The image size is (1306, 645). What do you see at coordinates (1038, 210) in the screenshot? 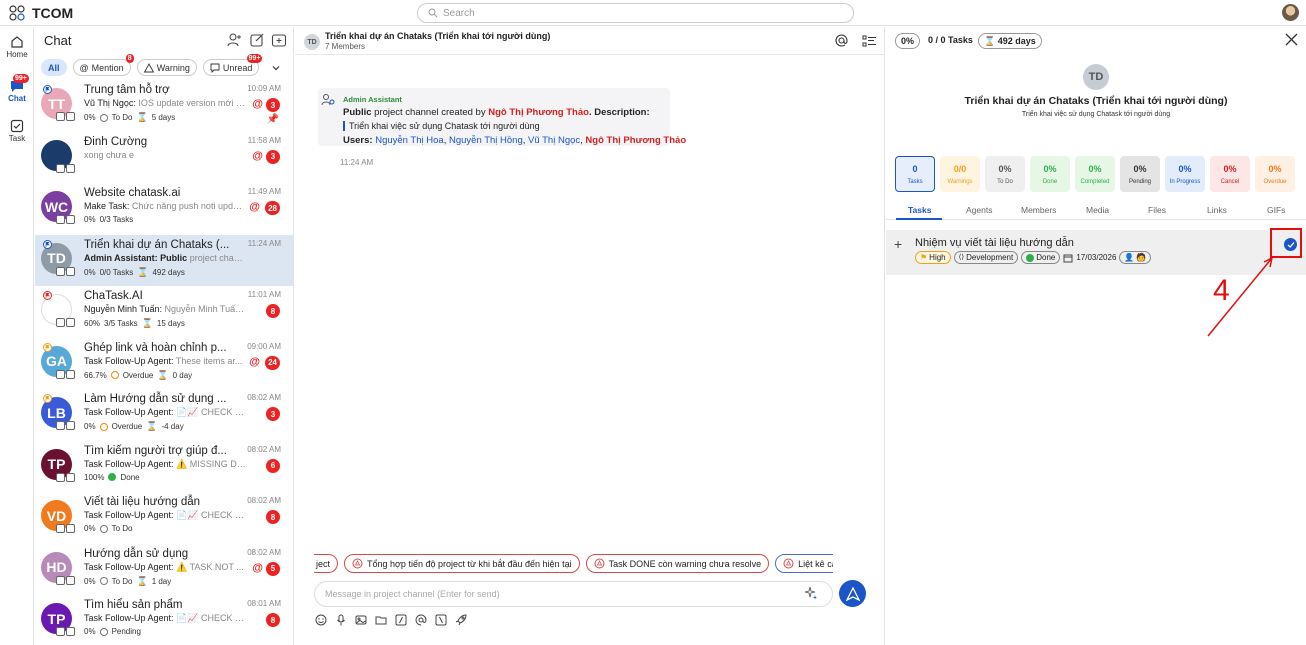
I see `tab-members: Members` at bounding box center [1038, 210].